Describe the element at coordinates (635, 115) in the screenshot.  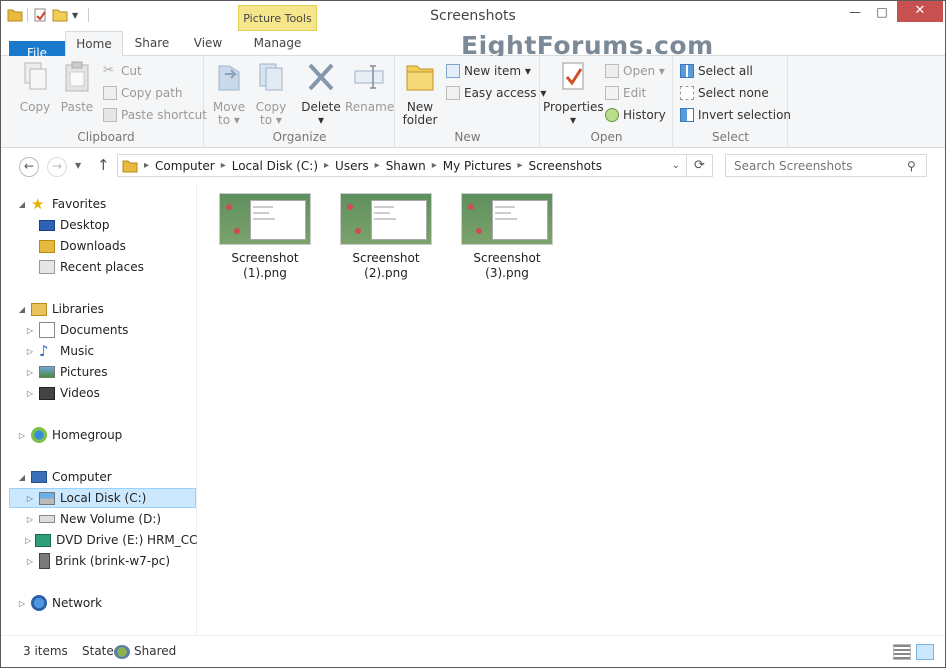
I see `history-button: History` at that location.